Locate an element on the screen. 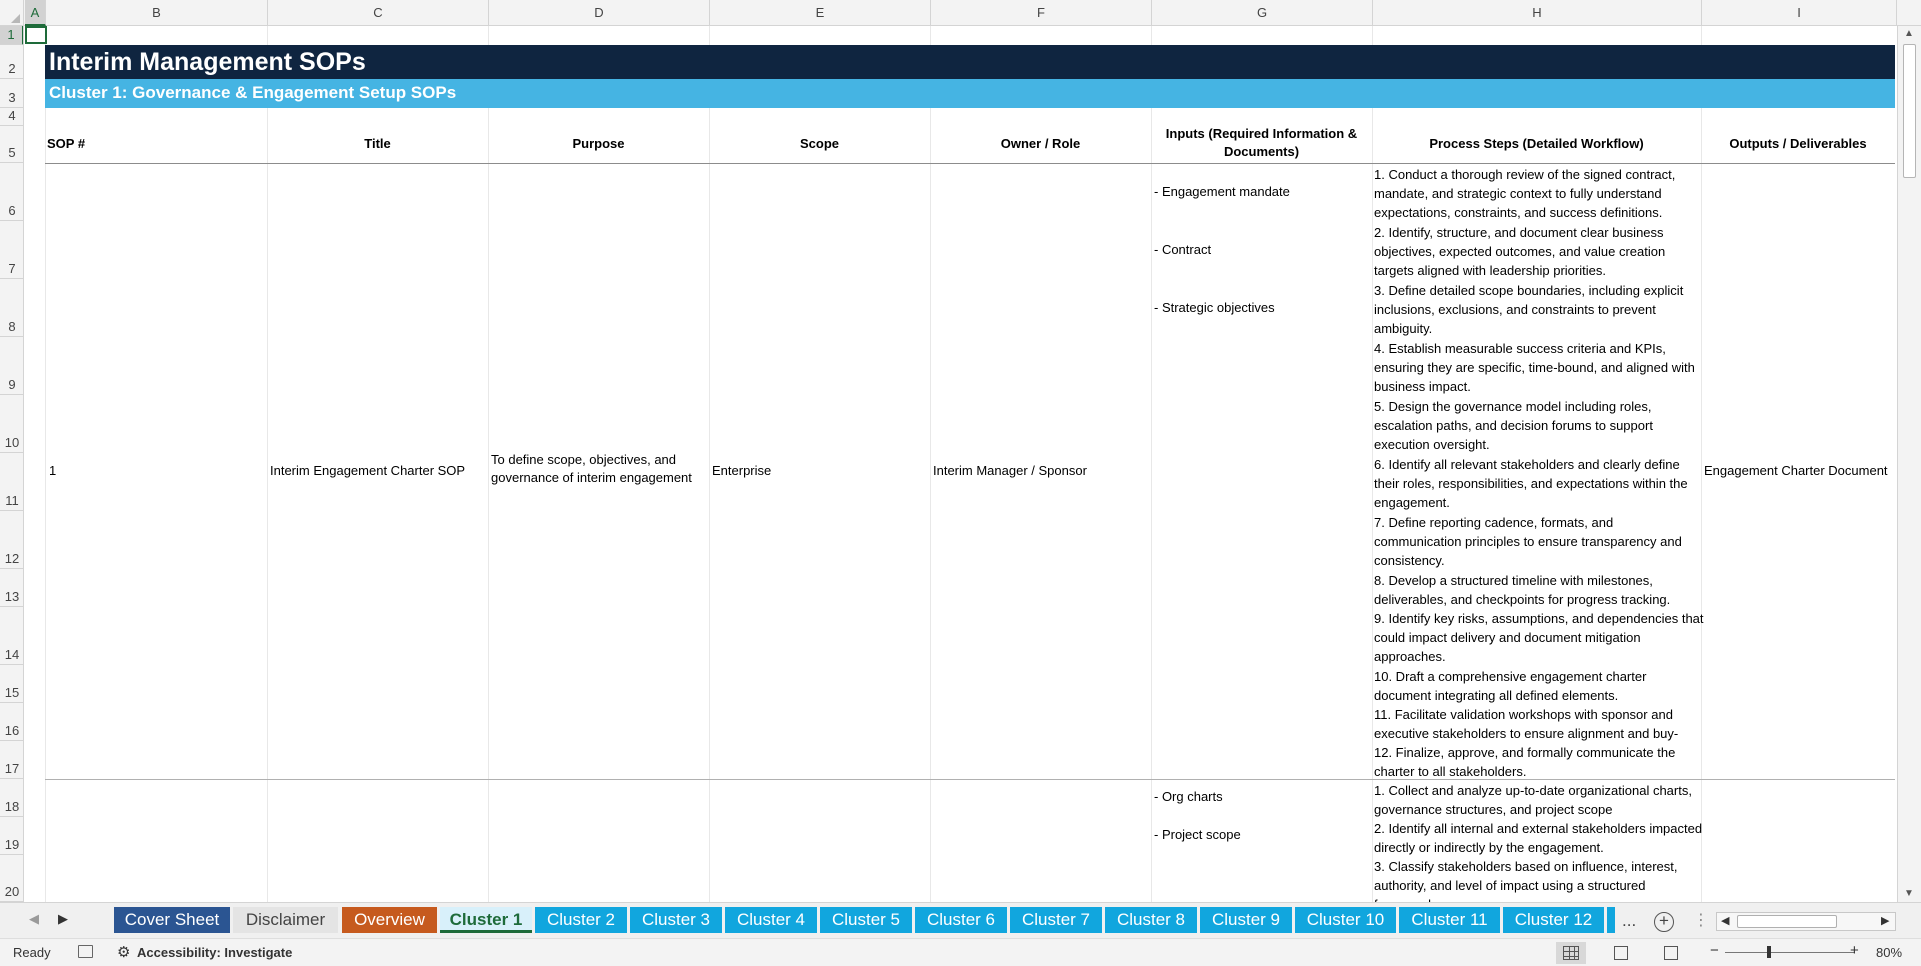  next-sheet-arrow-icon: ▶ is located at coordinates (63, 919).